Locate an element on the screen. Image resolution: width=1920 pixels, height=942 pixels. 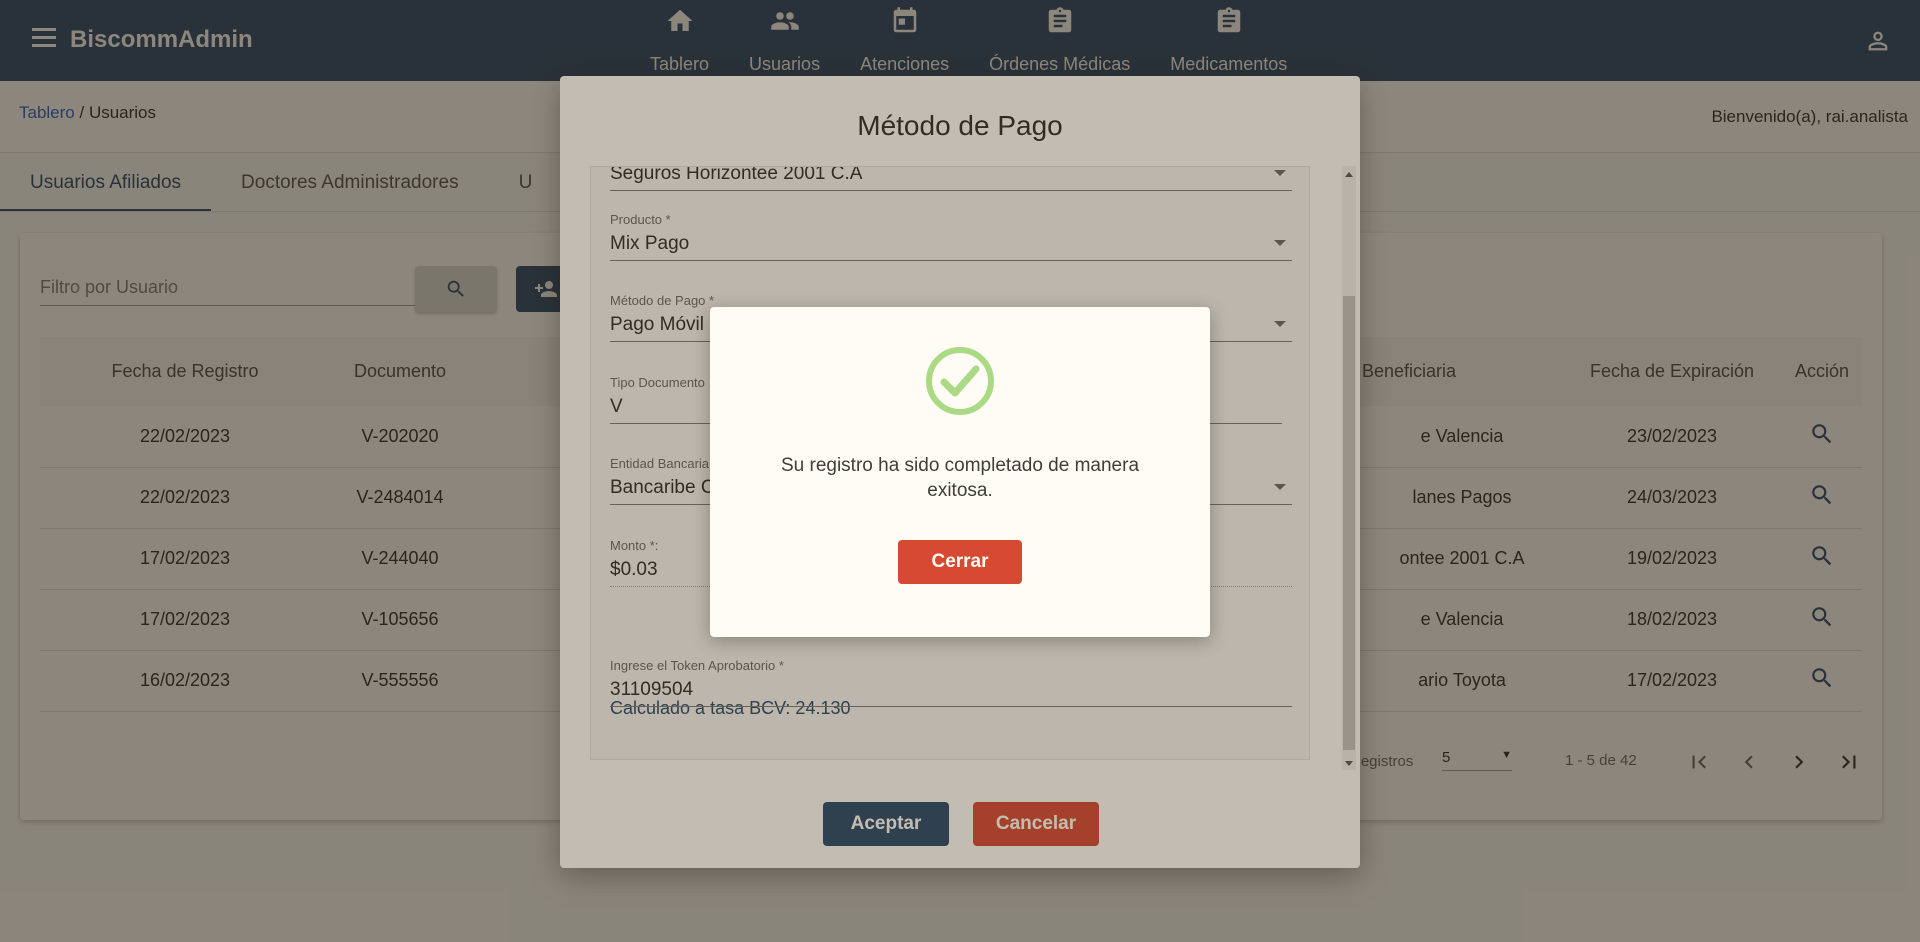
close-button: Cerrar is located at coordinates (960, 562).